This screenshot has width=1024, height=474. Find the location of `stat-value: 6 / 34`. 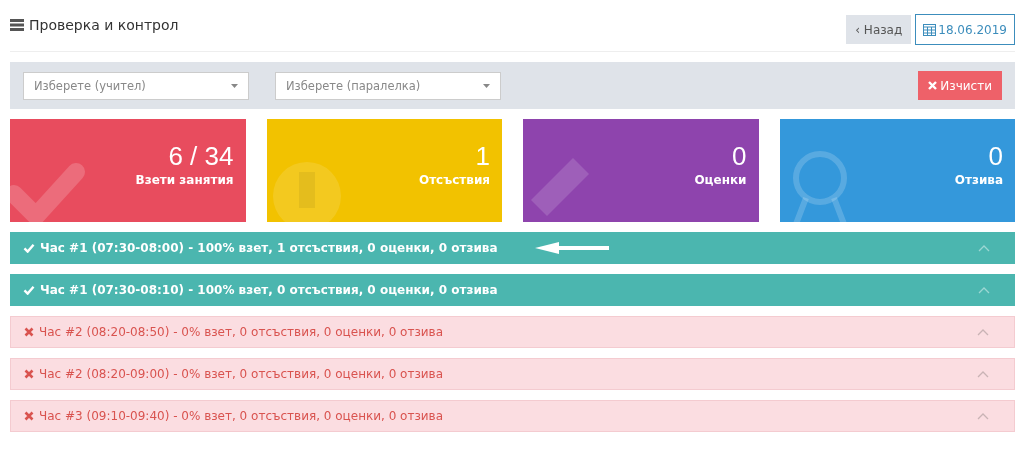

stat-value: 6 / 34 is located at coordinates (200, 156).